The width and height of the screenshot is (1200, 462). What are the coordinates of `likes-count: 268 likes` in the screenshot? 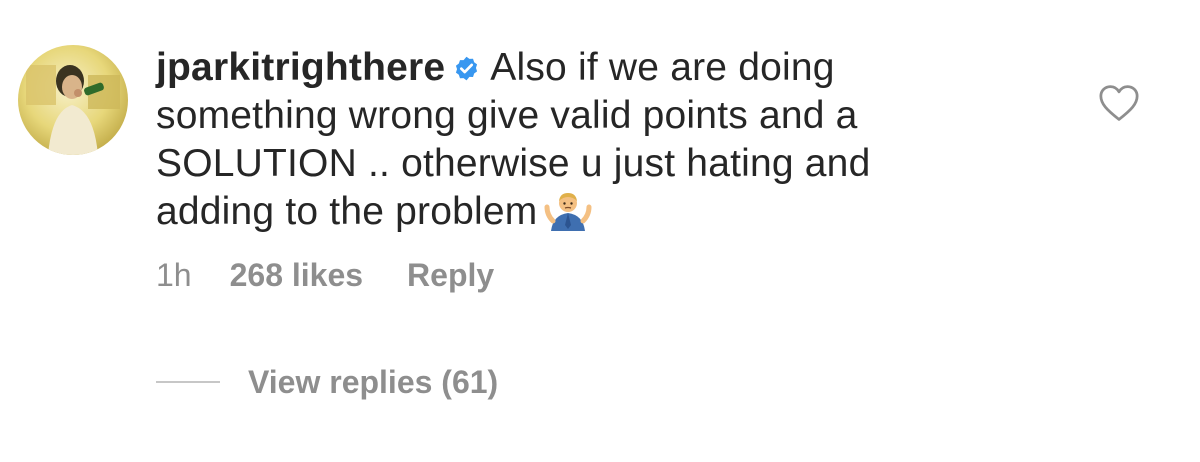 It's located at (296, 275).